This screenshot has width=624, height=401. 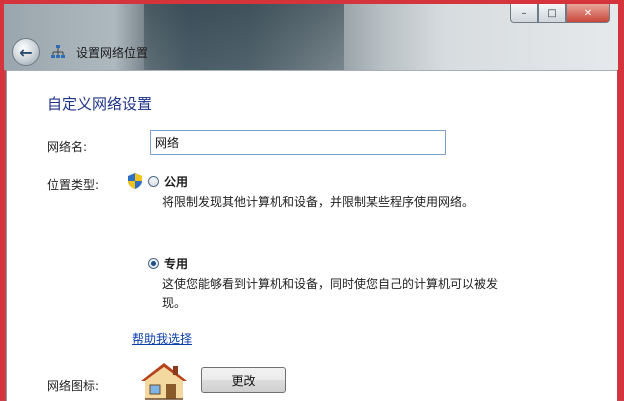 I want to click on close-button: ✕, so click(x=588, y=13).